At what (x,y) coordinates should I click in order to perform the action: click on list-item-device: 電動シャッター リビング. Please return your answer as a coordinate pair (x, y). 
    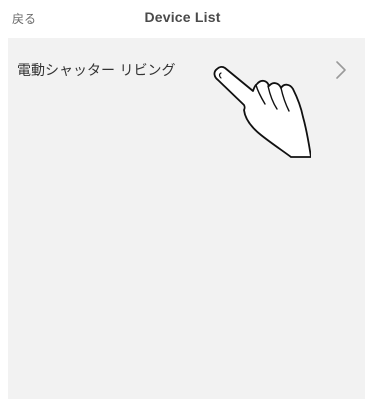
    Looking at the image, I should click on (186, 74).